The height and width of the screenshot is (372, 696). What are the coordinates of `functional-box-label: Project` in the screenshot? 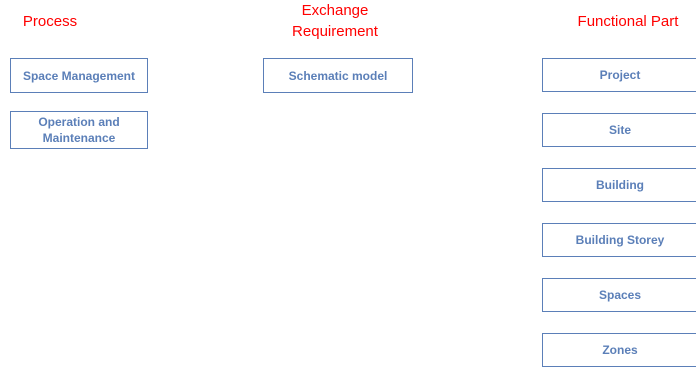 It's located at (620, 75).